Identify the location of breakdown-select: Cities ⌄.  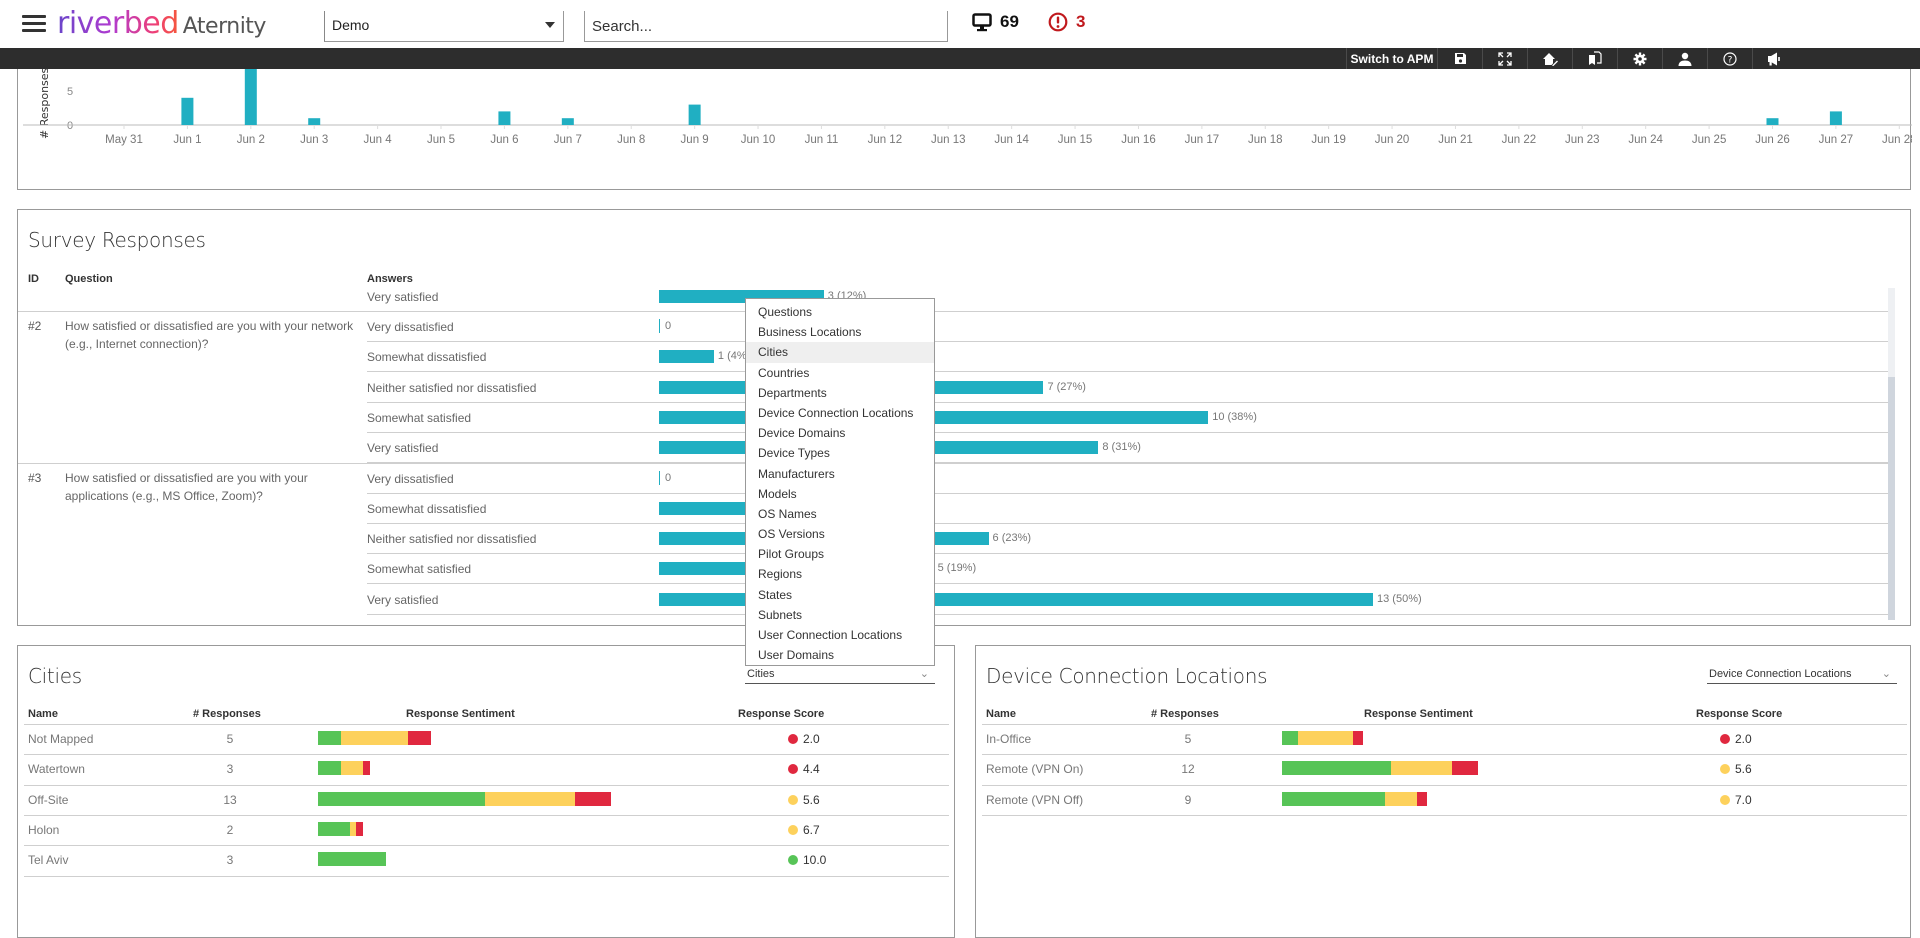
(840, 675).